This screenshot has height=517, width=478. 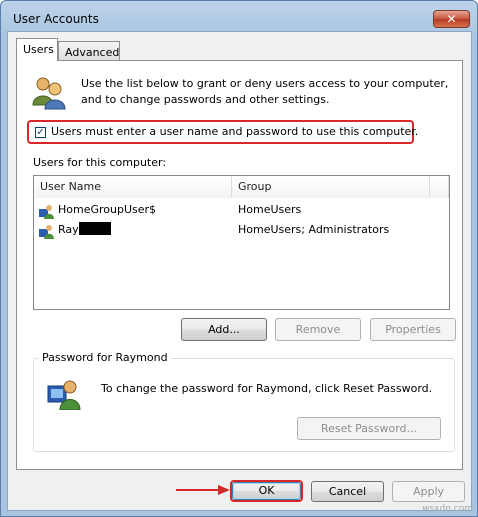 I want to click on user-name-cell: HomeGroupUser$, so click(x=107, y=209).